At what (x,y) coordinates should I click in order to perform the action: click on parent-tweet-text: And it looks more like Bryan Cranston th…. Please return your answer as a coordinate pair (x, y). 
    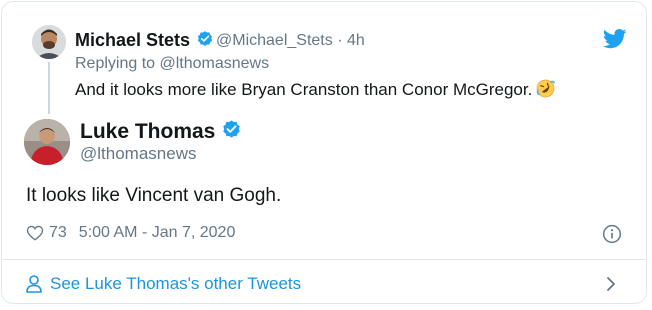
    Looking at the image, I should click on (315, 89).